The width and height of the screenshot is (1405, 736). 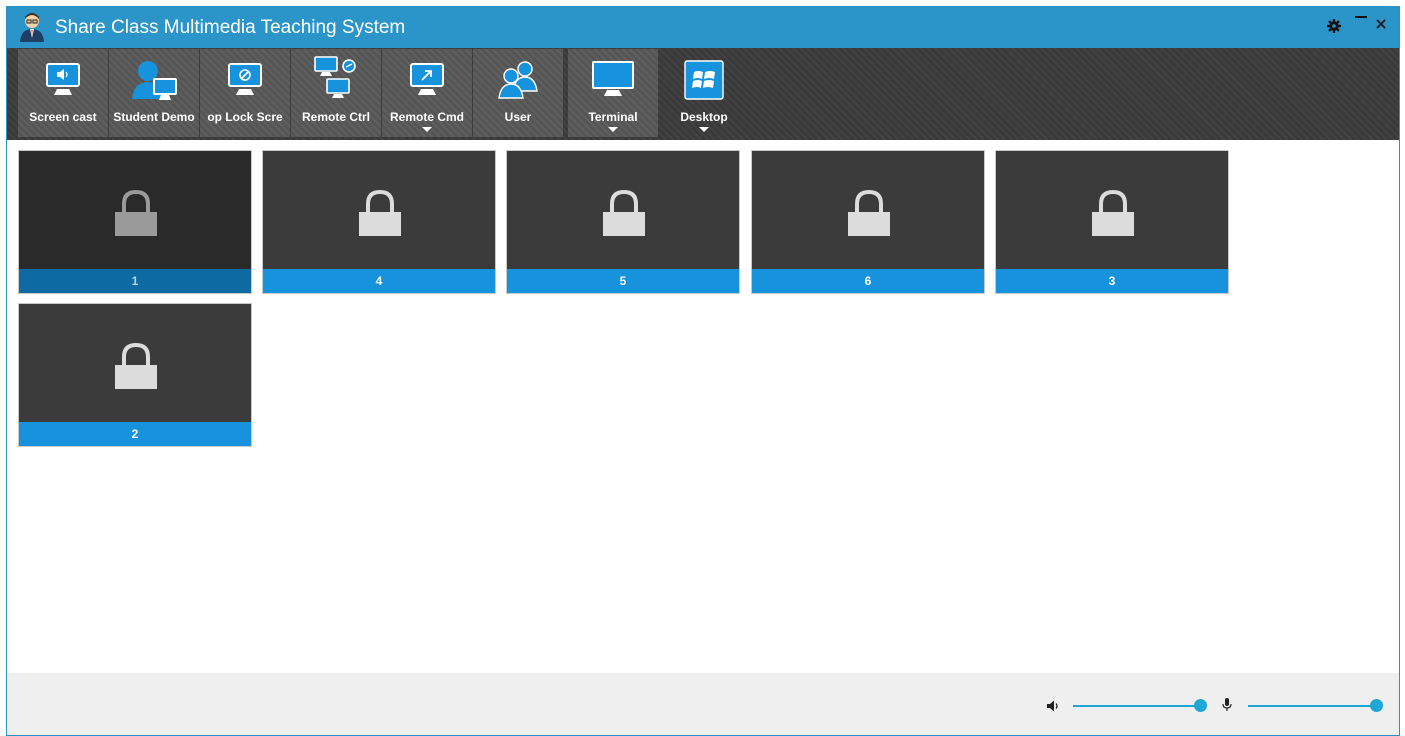 What do you see at coordinates (135, 434) in the screenshot?
I see `terminal-label: 2` at bounding box center [135, 434].